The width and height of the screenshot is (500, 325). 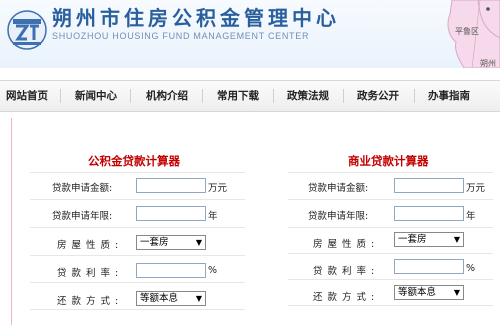 I want to click on fund-rate-unit: %, so click(x=213, y=270).